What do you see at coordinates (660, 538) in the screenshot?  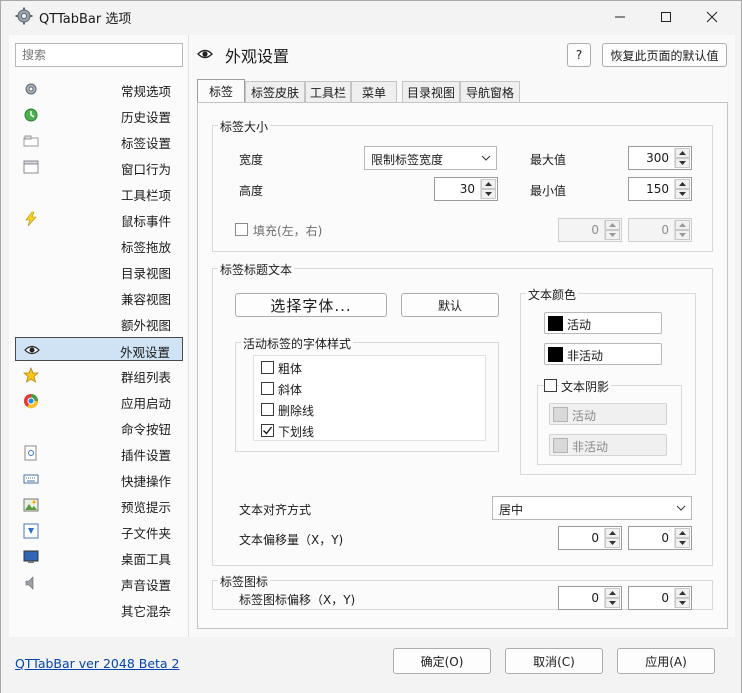 I see `text-offset-y-stepper: 0` at bounding box center [660, 538].